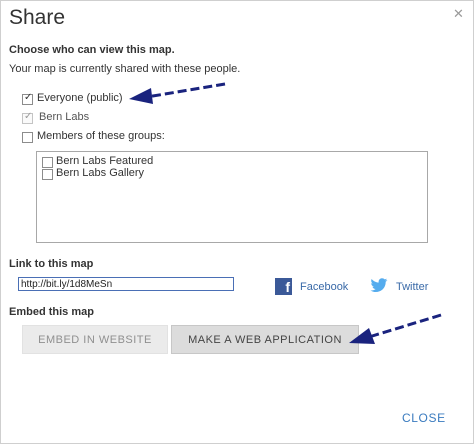  I want to click on organization-label: Bern Labs, so click(64, 117).